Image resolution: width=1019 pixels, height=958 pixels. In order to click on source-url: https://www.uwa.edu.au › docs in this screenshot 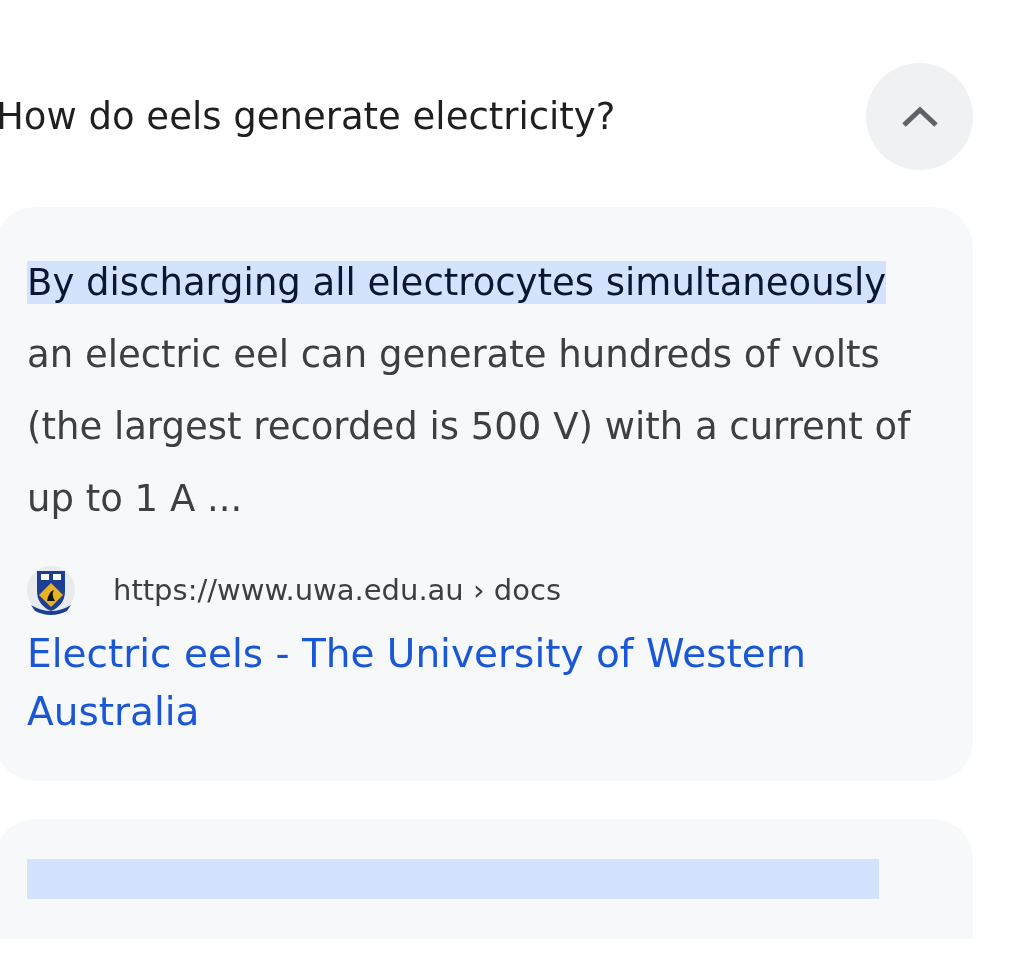, I will do `click(337, 590)`.